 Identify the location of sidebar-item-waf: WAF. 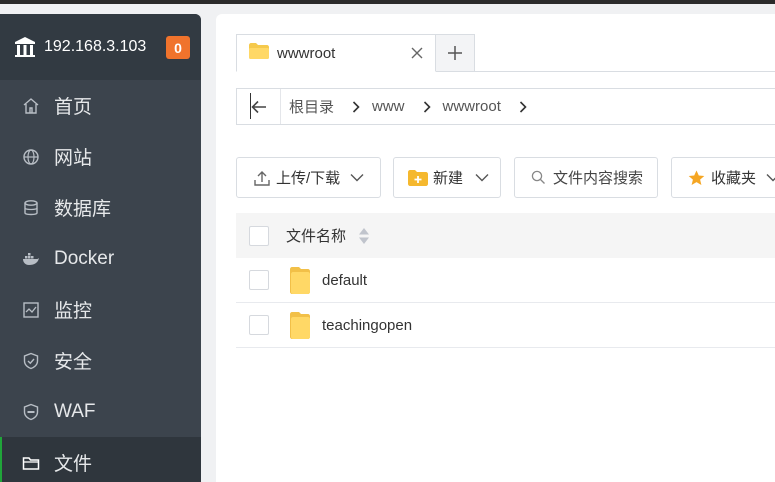
(100, 411).